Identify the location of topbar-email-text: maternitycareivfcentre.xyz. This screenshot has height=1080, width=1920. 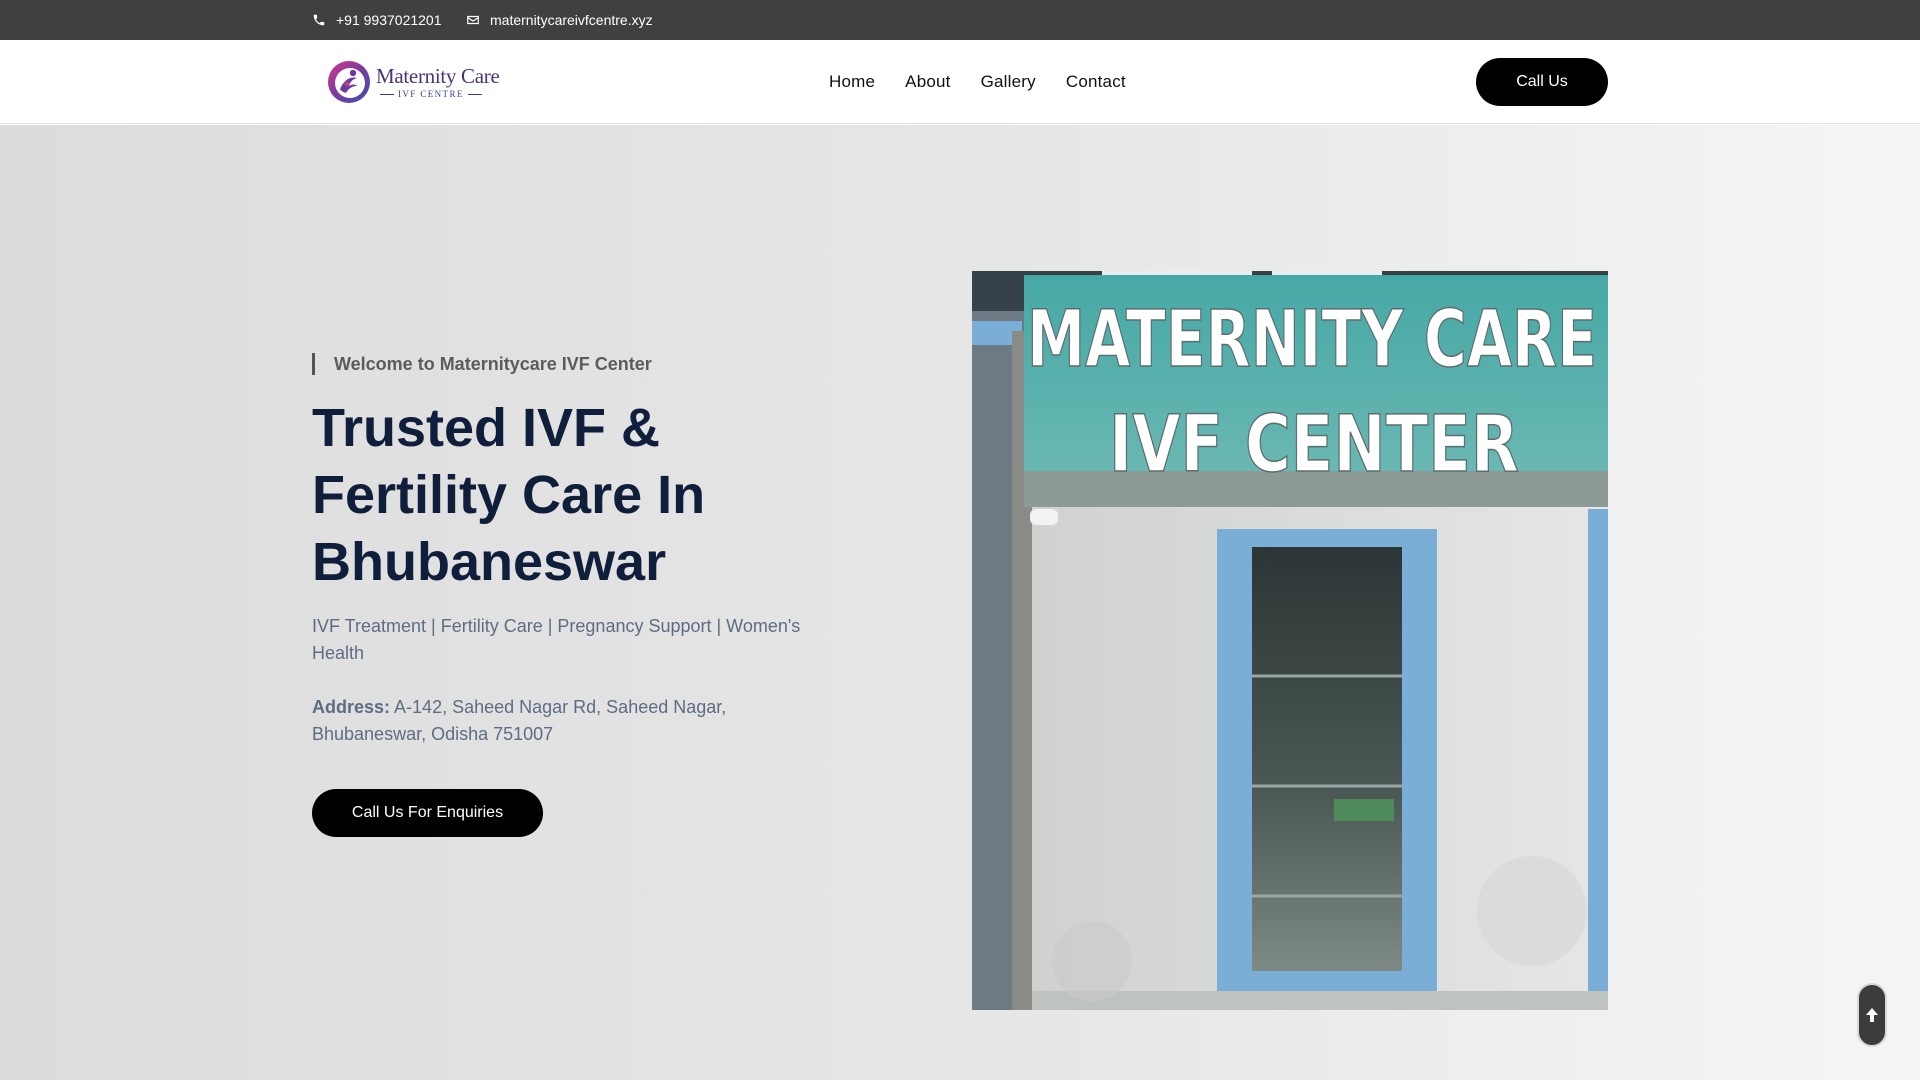
(571, 20).